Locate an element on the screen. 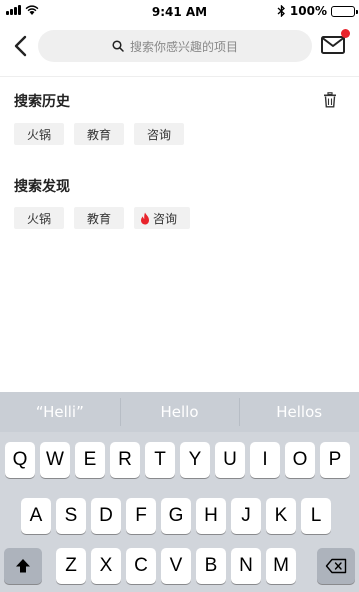  status-right: 100% is located at coordinates (317, 11).